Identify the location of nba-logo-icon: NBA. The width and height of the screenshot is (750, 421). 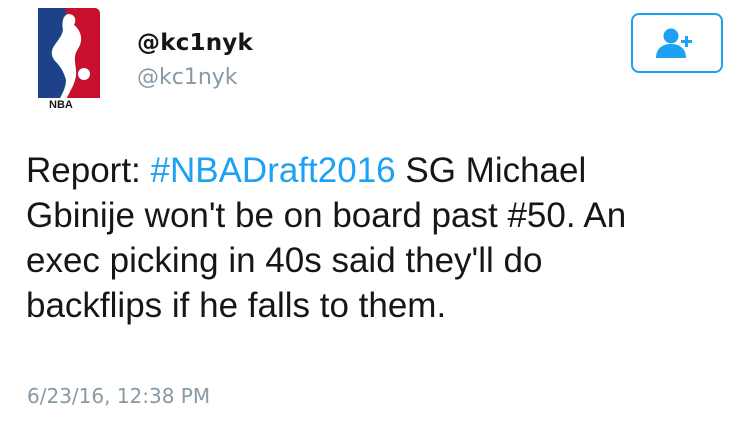
(69, 59).